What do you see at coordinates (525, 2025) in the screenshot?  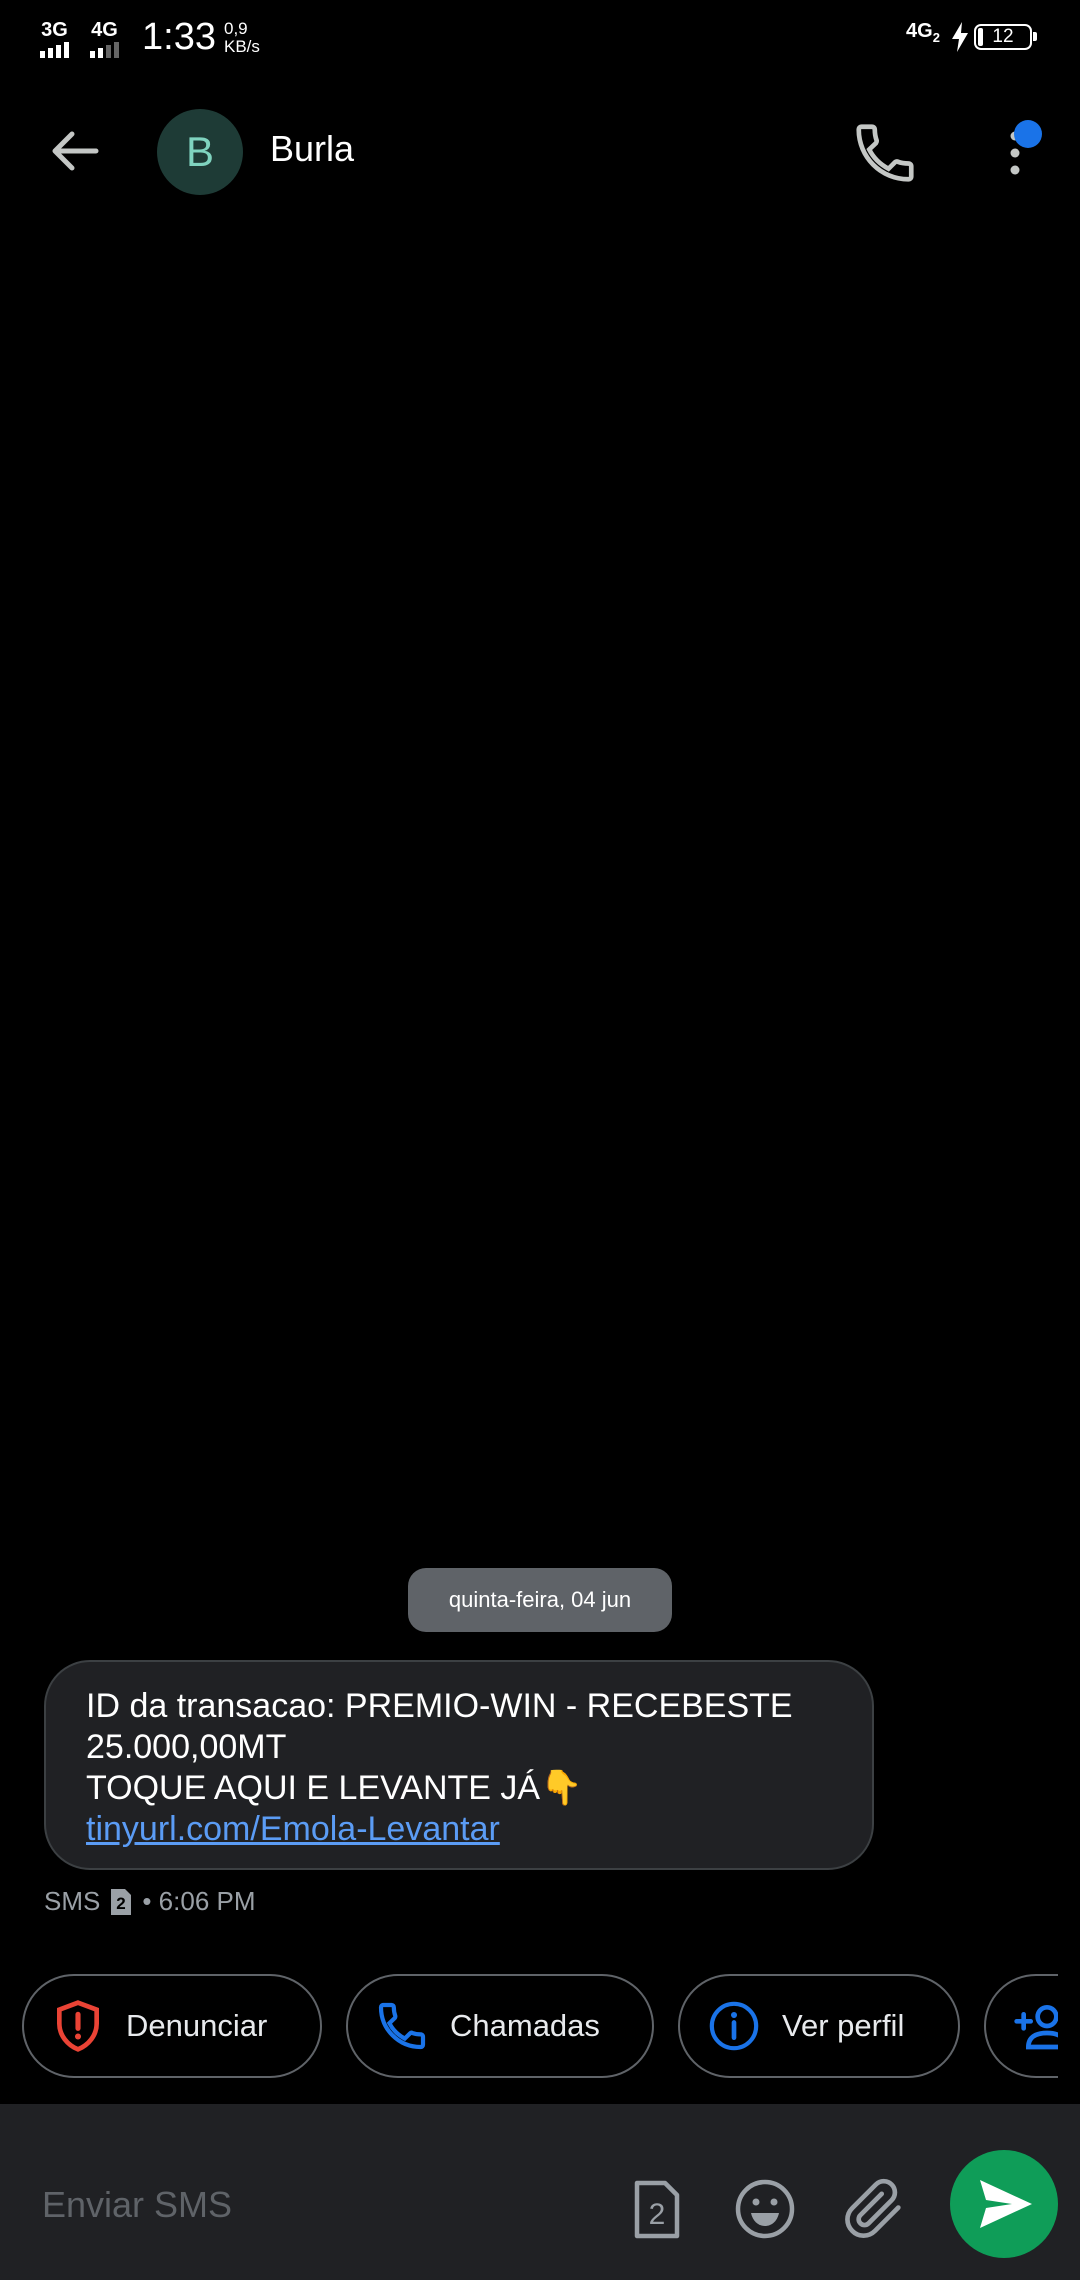 I see `chip-label: Chamadas` at bounding box center [525, 2025].